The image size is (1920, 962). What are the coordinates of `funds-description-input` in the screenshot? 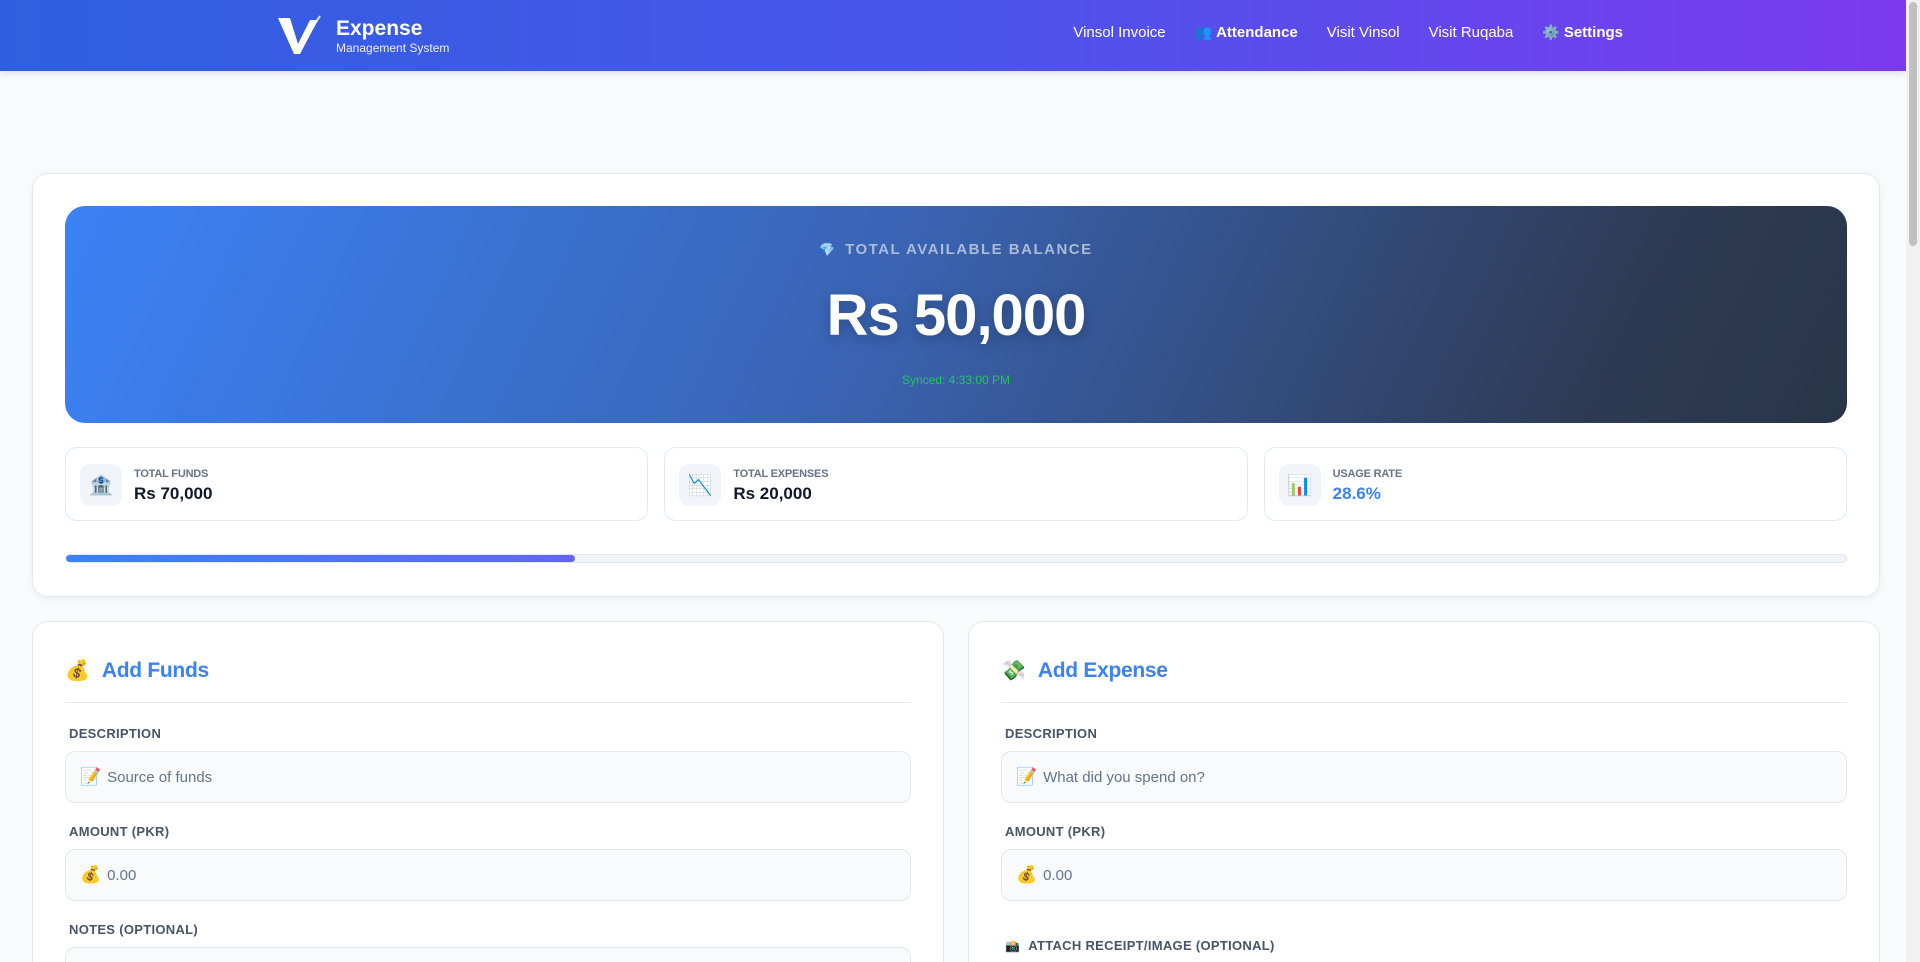 It's located at (508, 777).